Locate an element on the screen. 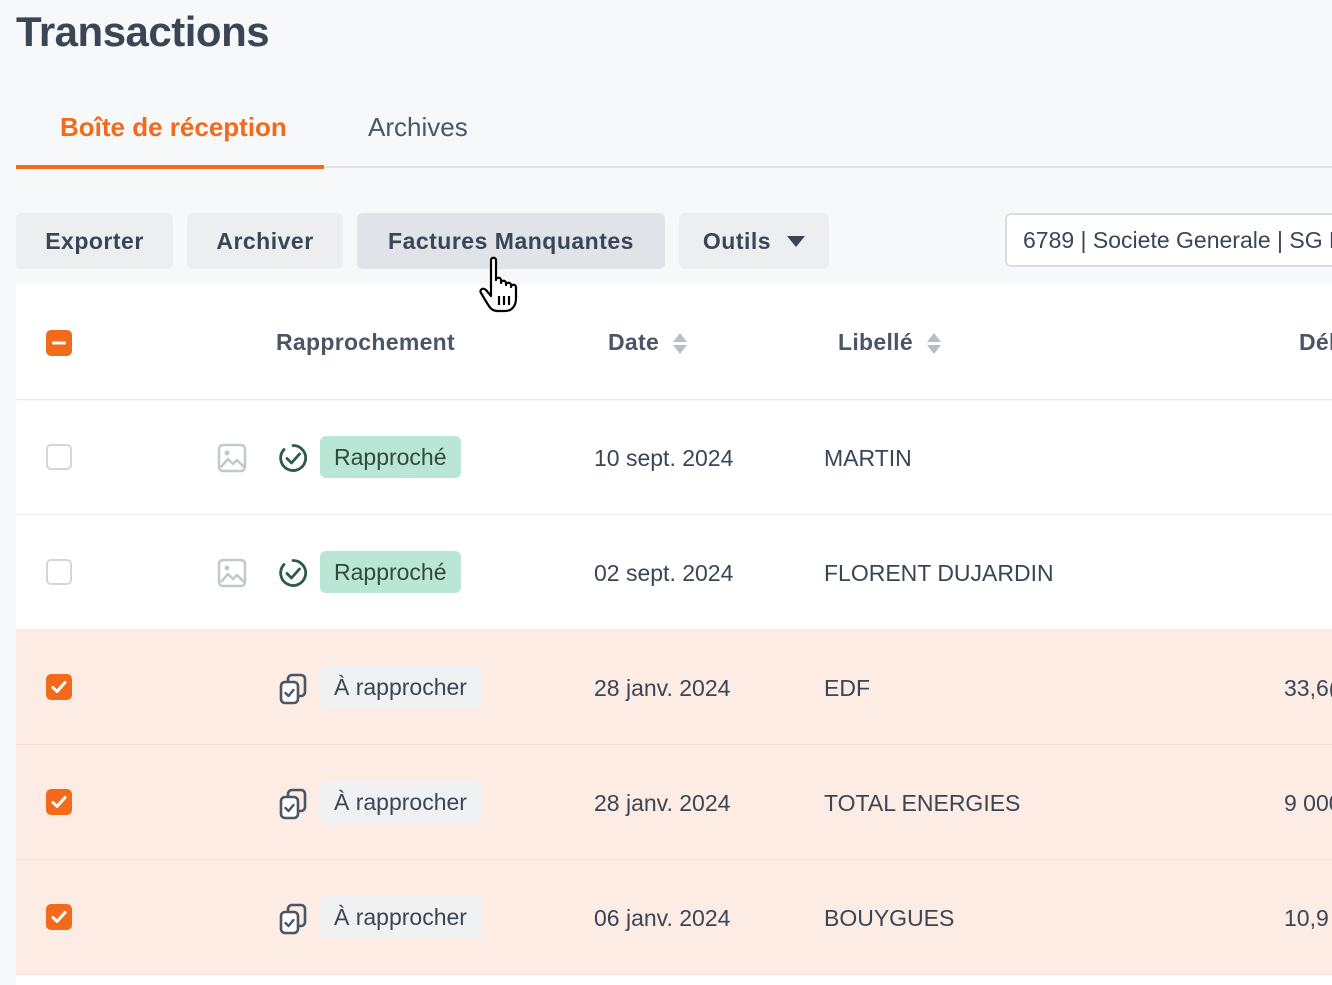  archive-button-label: Archiver is located at coordinates (265, 240).